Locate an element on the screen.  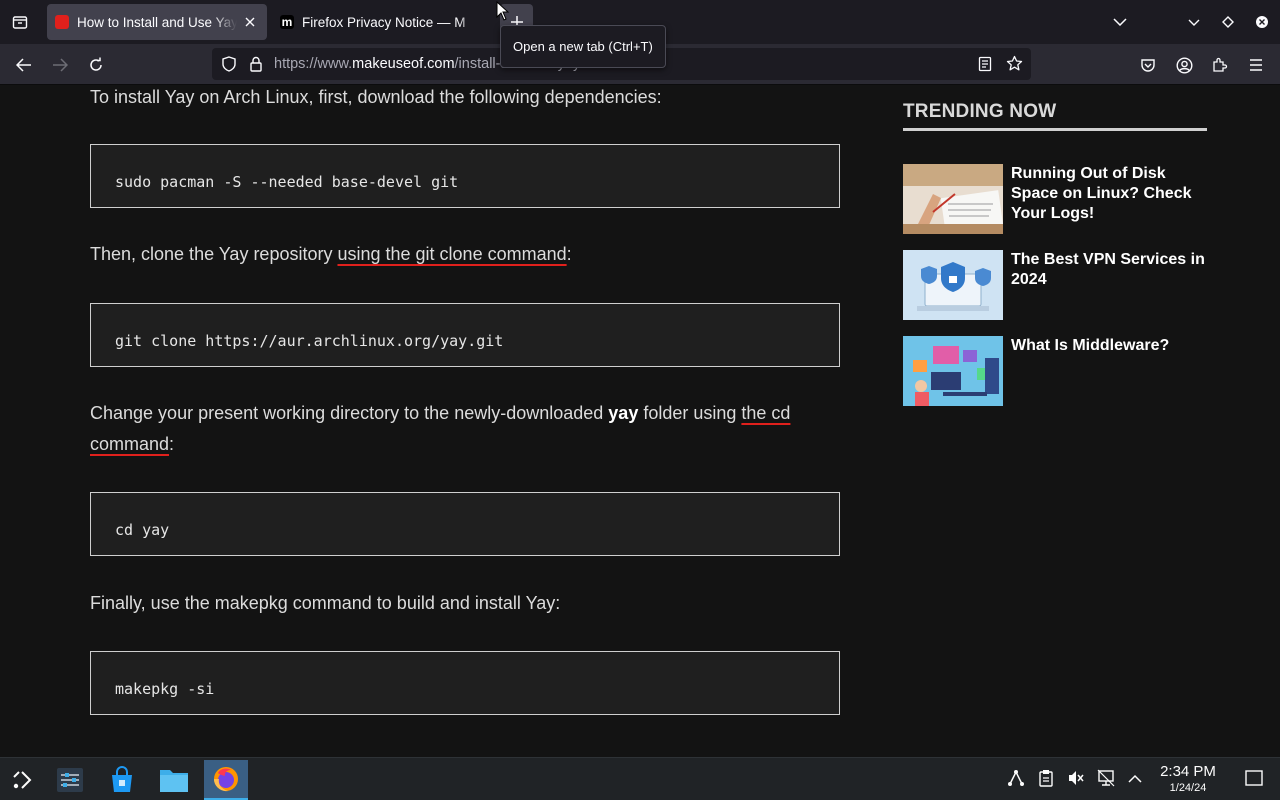
tab-privacy-notice: m Firefox Privacy Notice — M is located at coordinates (382, 22).